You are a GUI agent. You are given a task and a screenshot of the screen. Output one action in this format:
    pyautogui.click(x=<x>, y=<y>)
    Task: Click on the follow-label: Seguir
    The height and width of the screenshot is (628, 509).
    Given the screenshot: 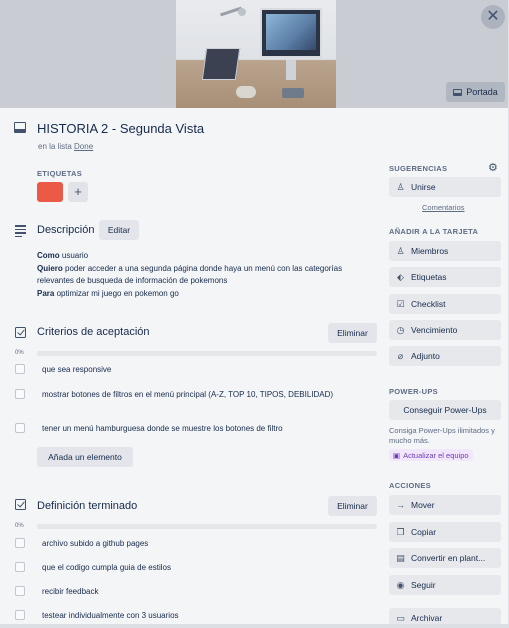 What is the action you would take?
    pyautogui.click(x=423, y=585)
    